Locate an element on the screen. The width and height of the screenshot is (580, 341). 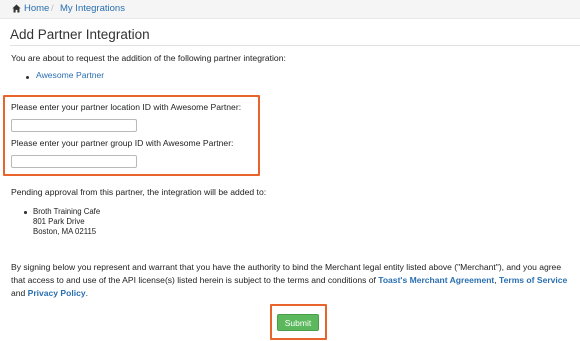
group-id-input is located at coordinates (74, 161).